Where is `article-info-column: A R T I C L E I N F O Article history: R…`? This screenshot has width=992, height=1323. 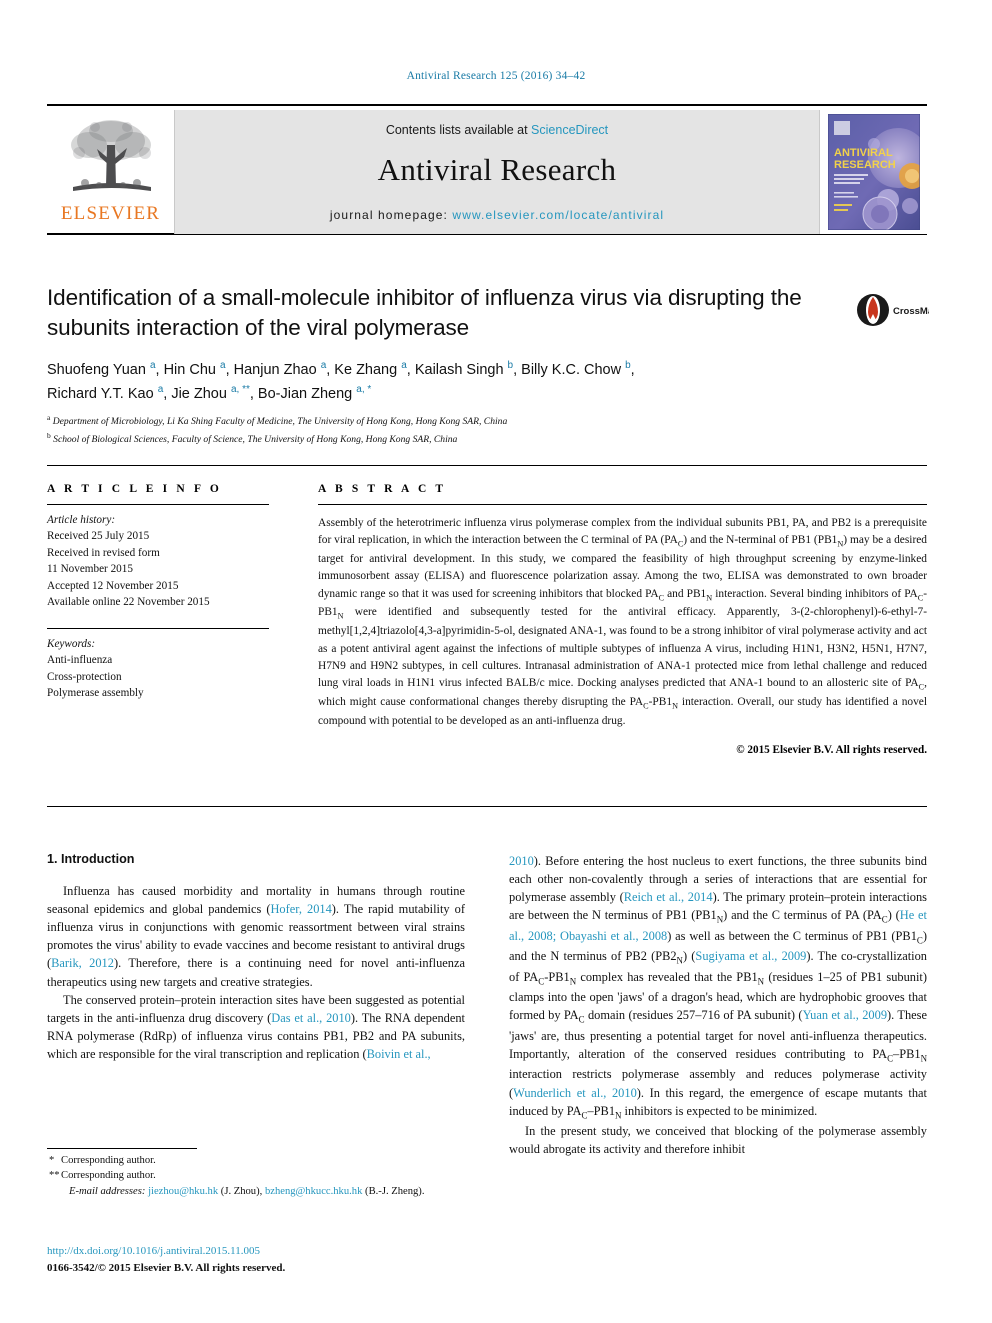
article-info-column: A R T I C L E I N F O Article history: R… is located at coordinates (163, 592).